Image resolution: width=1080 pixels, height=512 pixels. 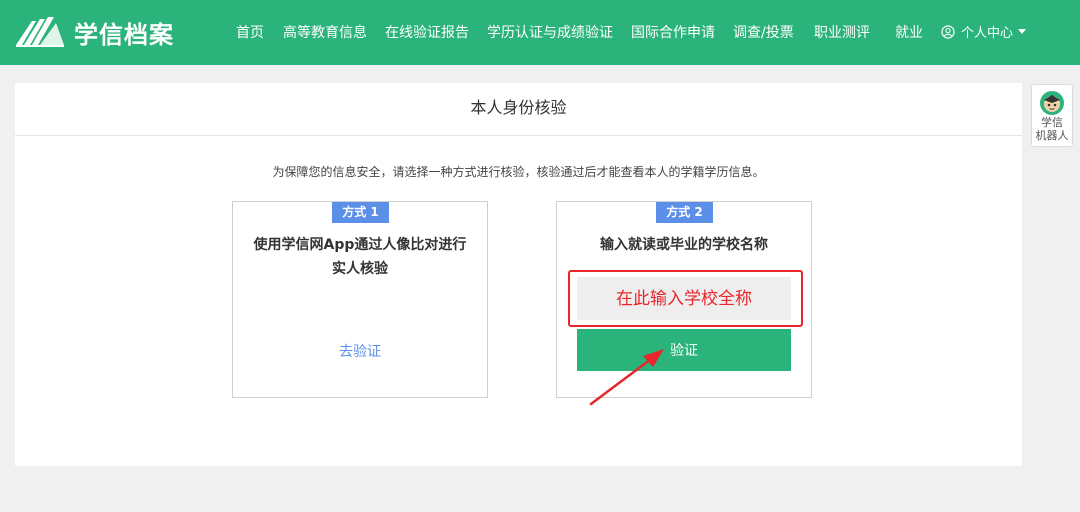 What do you see at coordinates (684, 245) in the screenshot?
I see `method-2-title: 输入就读或毕业的学校名称` at bounding box center [684, 245].